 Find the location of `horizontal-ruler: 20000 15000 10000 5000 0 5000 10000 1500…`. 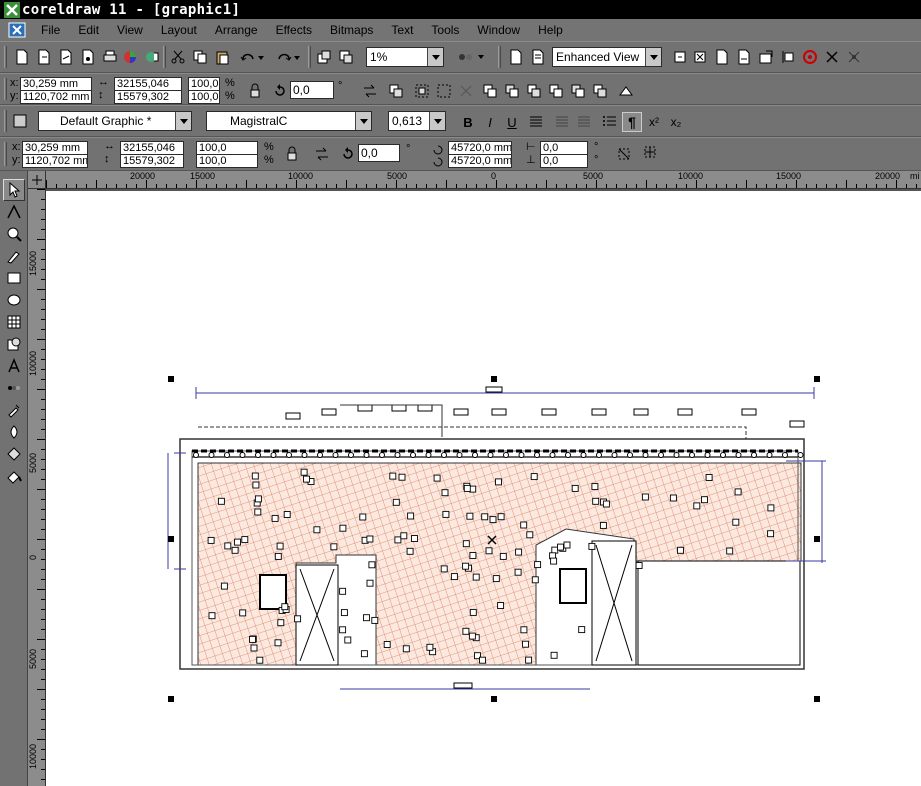

horizontal-ruler: 20000 15000 10000 5000 0 5000 10000 1500… is located at coordinates (483, 180).